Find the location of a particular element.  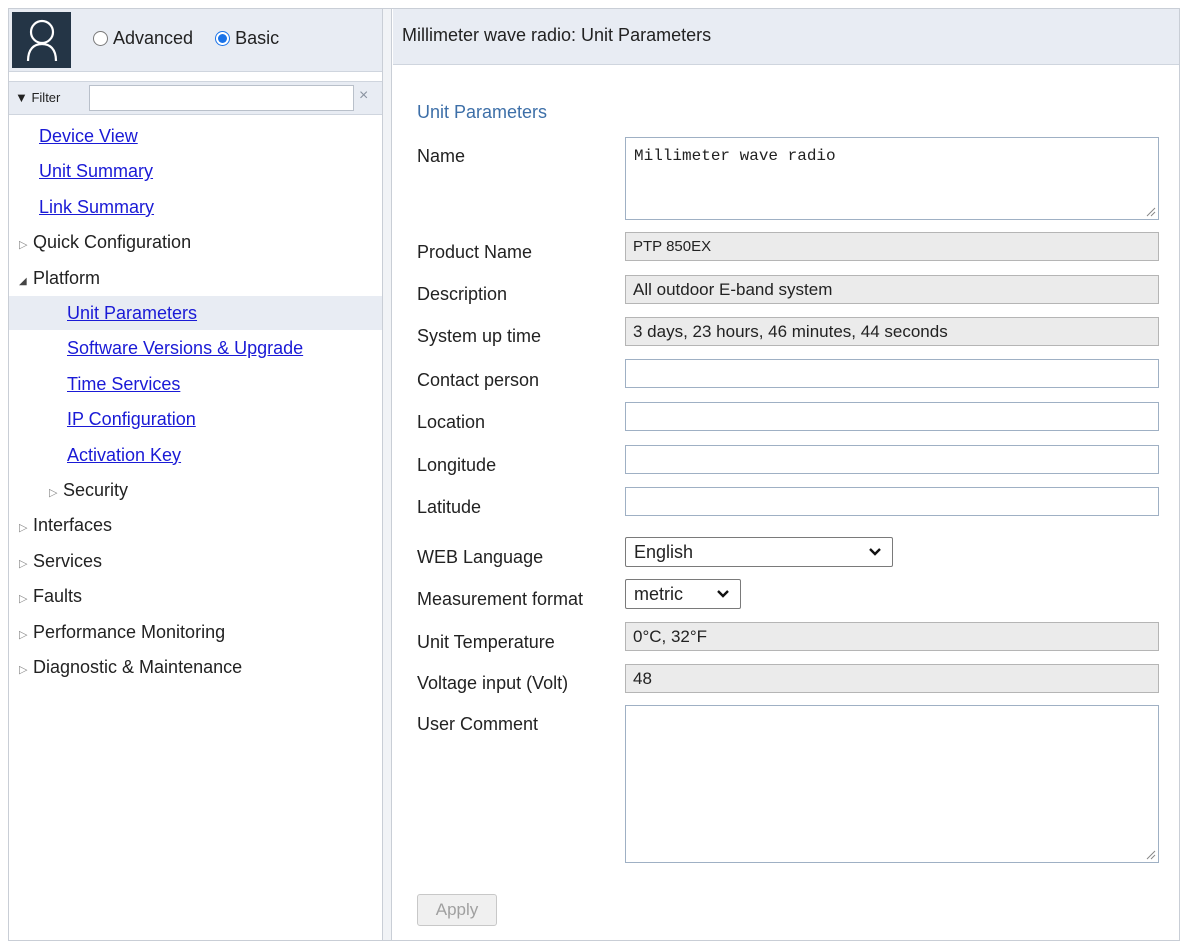

sidebar-top-bar: Advanced Basic is located at coordinates (195, 40).